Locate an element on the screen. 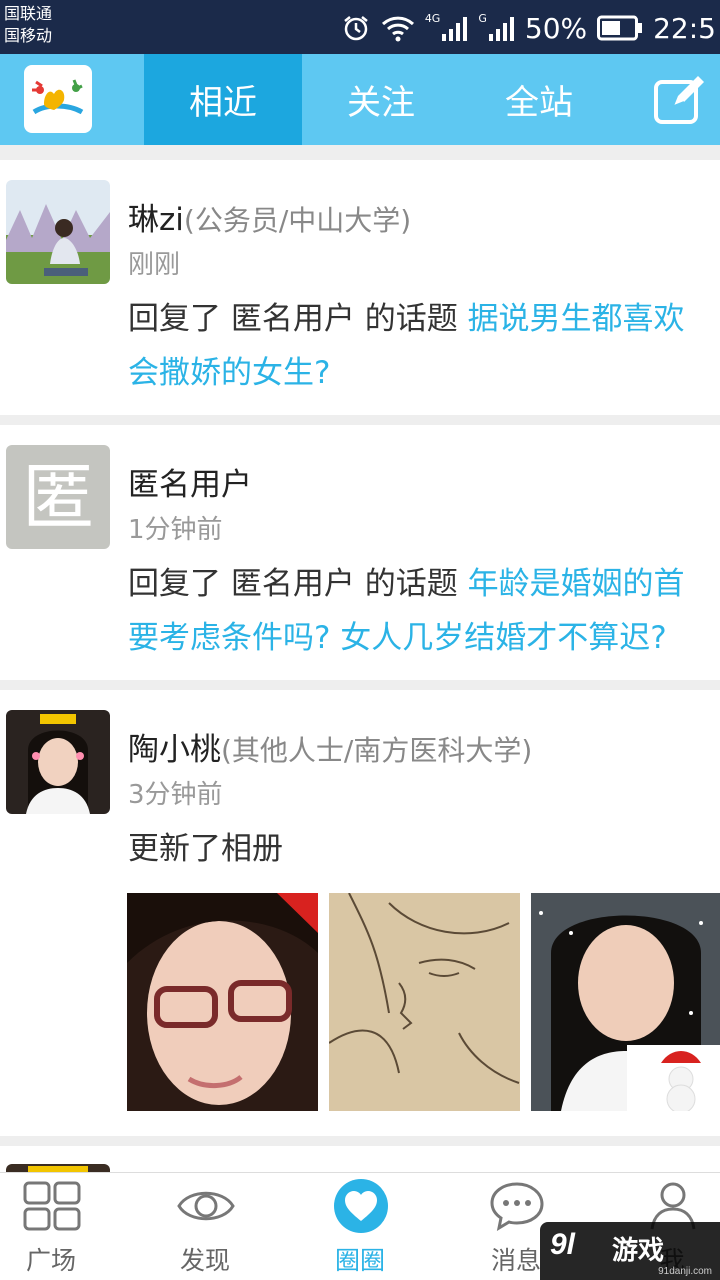 The image size is (720, 1280). logo-icon is located at coordinates (58, 97).